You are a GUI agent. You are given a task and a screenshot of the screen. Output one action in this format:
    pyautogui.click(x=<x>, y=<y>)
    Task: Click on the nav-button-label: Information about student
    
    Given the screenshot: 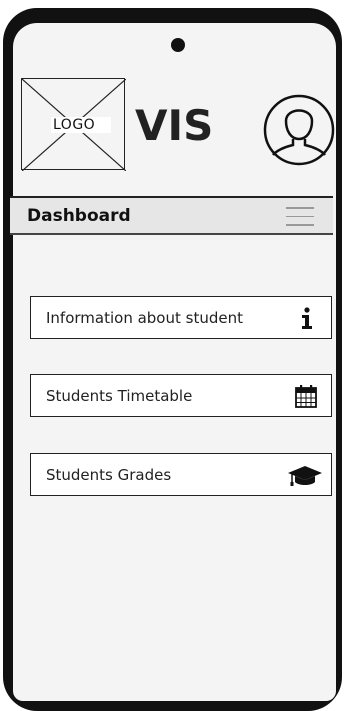 What is the action you would take?
    pyautogui.click(x=144, y=318)
    